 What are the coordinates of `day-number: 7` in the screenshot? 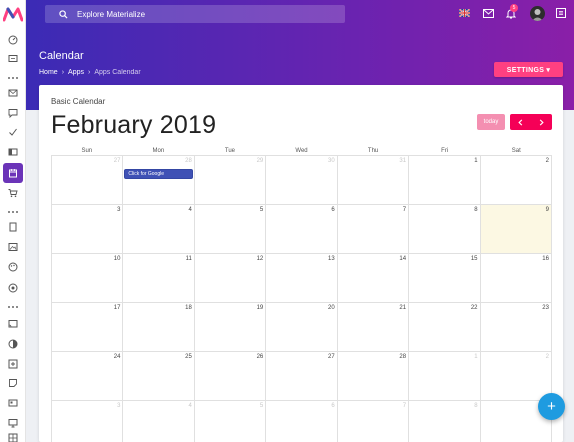 It's located at (404, 210).